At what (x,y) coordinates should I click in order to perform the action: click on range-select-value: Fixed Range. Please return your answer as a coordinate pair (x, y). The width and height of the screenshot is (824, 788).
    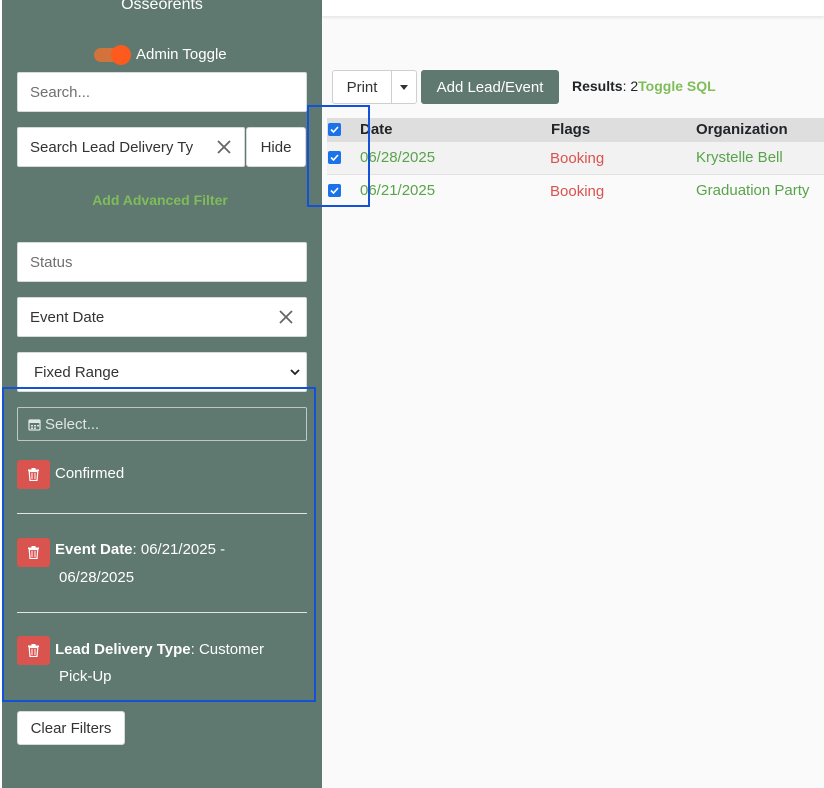
    Looking at the image, I should click on (77, 372).